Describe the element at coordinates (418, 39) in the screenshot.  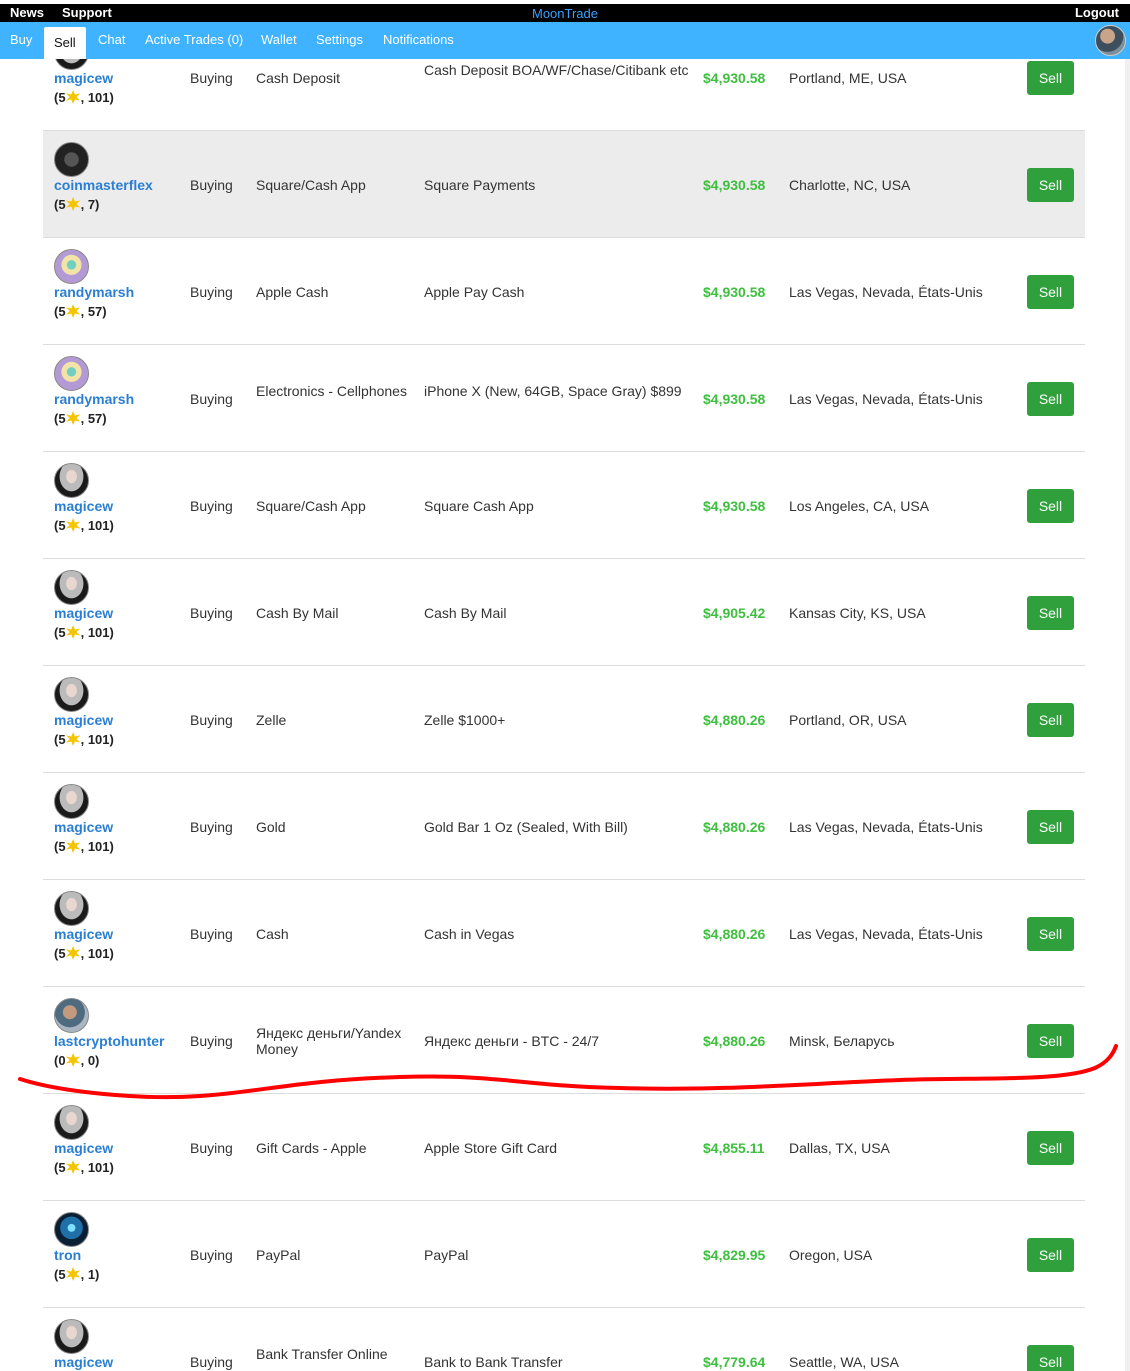
I see `nav-notifications: Notifications` at that location.